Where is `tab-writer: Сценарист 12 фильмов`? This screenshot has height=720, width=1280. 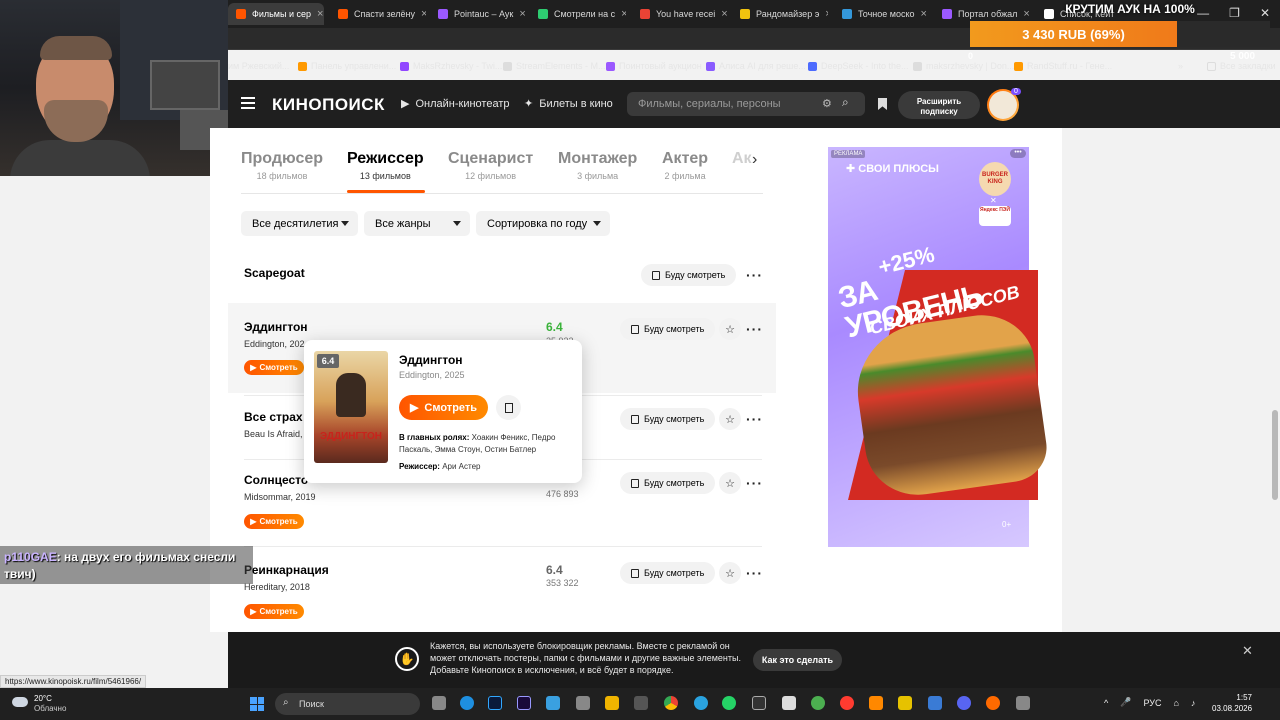 tab-writer: Сценарист 12 фильмов is located at coordinates (490, 165).